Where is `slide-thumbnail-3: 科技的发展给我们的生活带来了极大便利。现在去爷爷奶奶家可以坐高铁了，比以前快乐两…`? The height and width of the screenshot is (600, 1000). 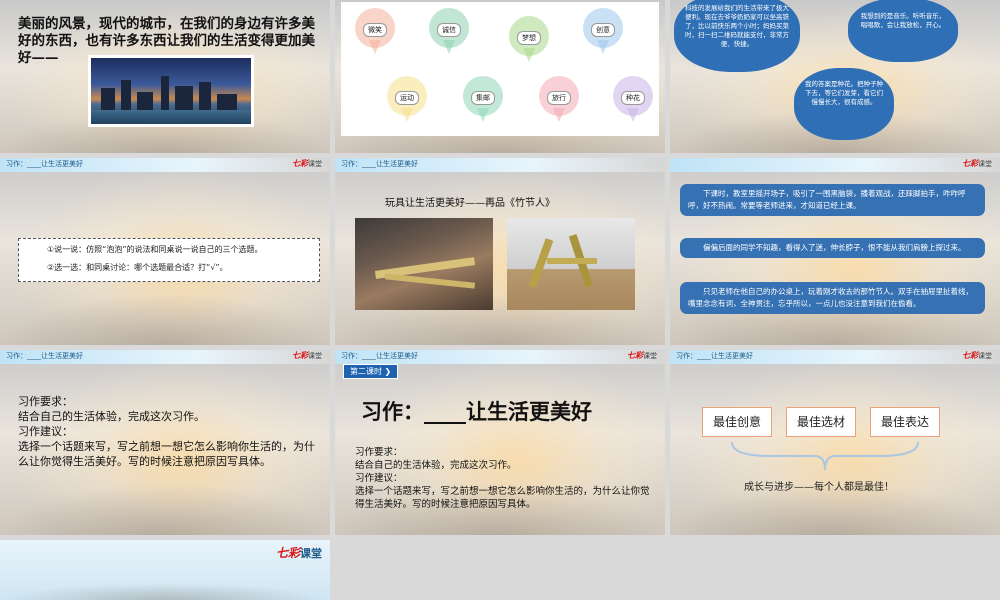
slide-thumbnail-3: 科技的发展给我们的生活带来了极大便利。现在去爷爷奶奶家可以坐高铁了，比以前快乐两… is located at coordinates (835, 76).